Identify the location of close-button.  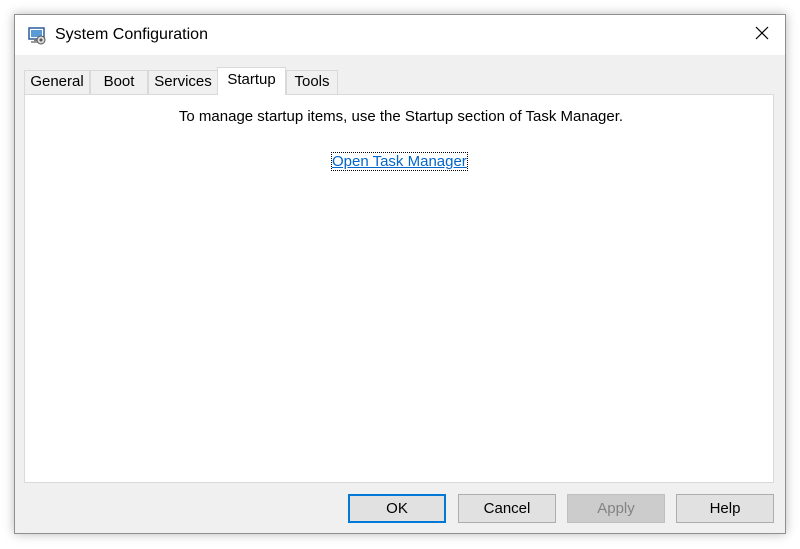
(762, 35).